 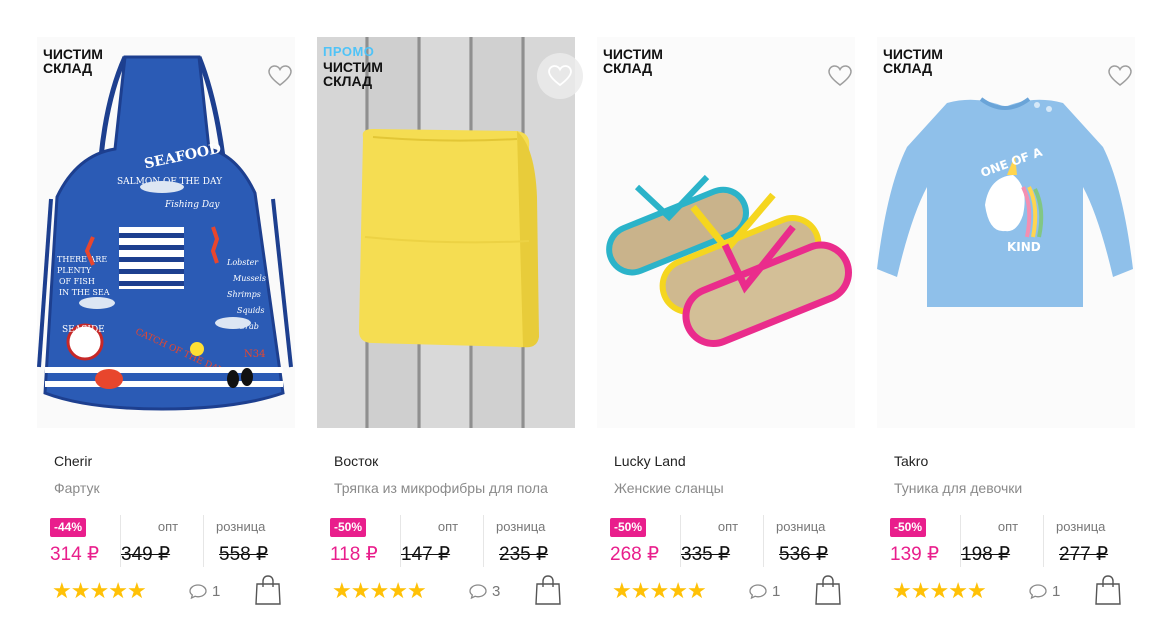 I want to click on promo-badge: ПРОМО, so click(x=349, y=51).